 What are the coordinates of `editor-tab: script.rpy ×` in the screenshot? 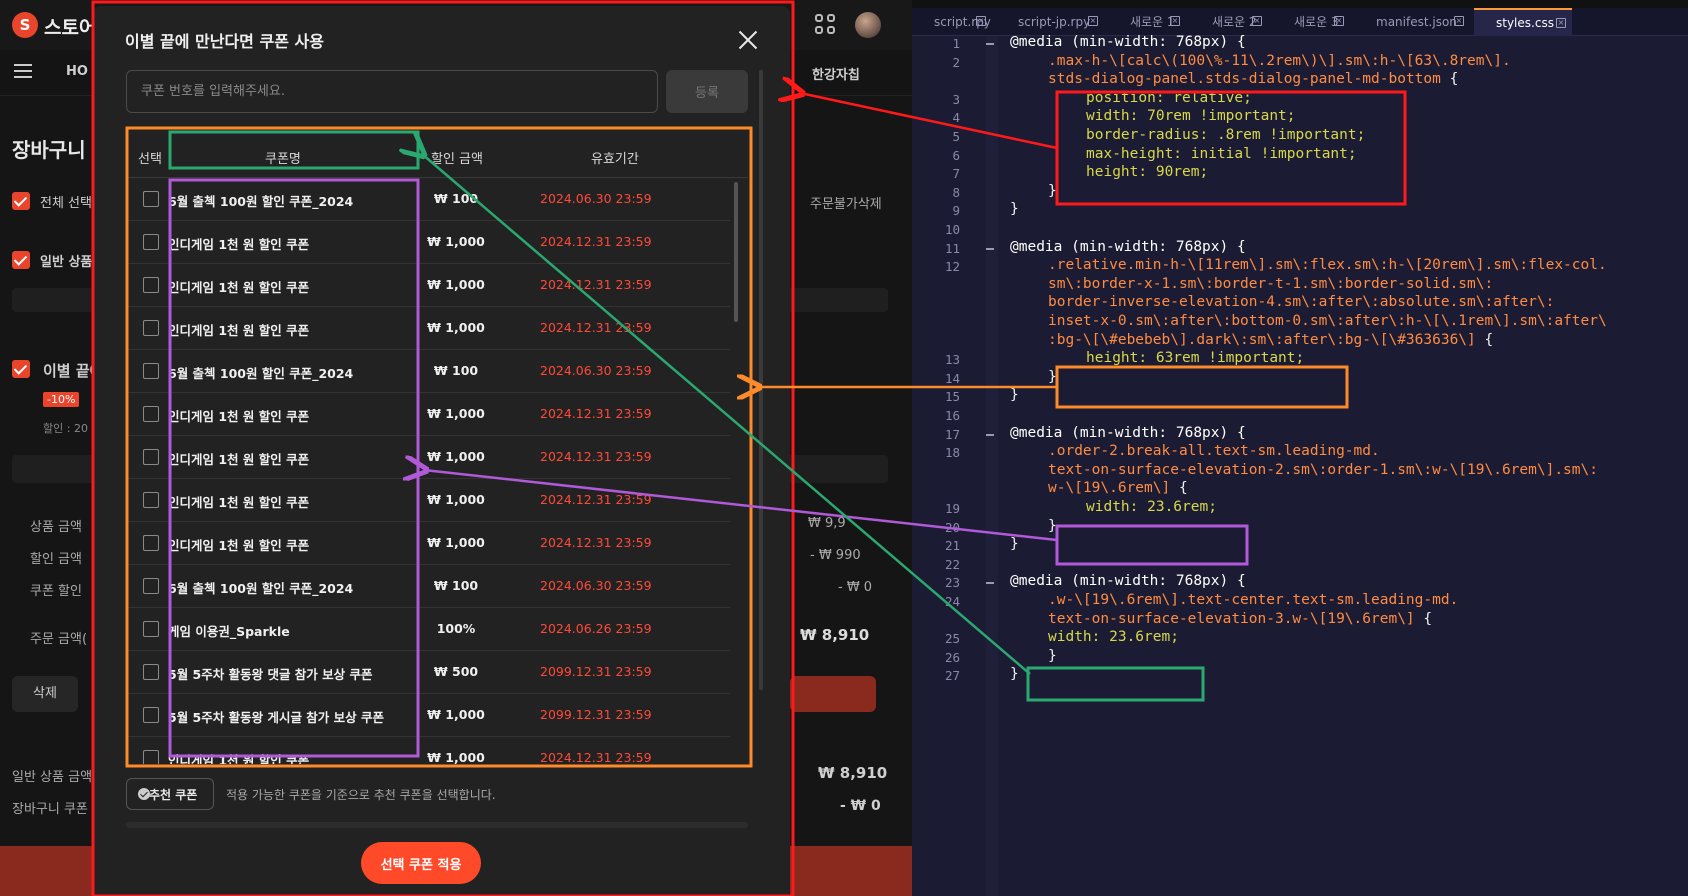 It's located at (952, 22).